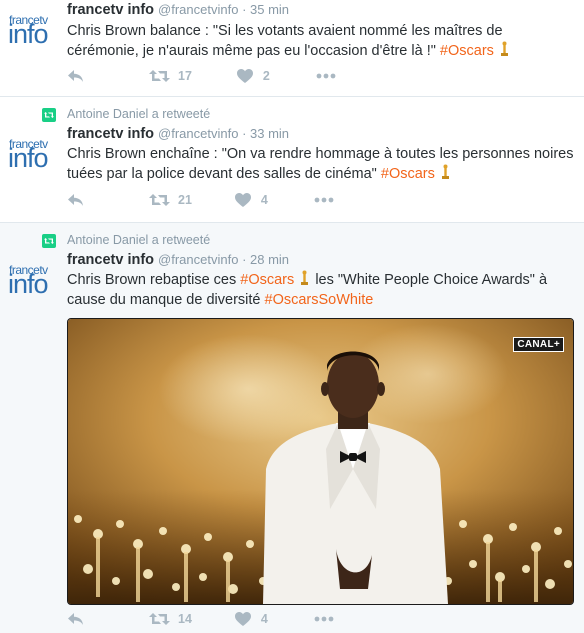 The height and width of the screenshot is (633, 584). Describe the element at coordinates (200, 200) in the screenshot. I see `tweet-actions: 21 4` at that location.